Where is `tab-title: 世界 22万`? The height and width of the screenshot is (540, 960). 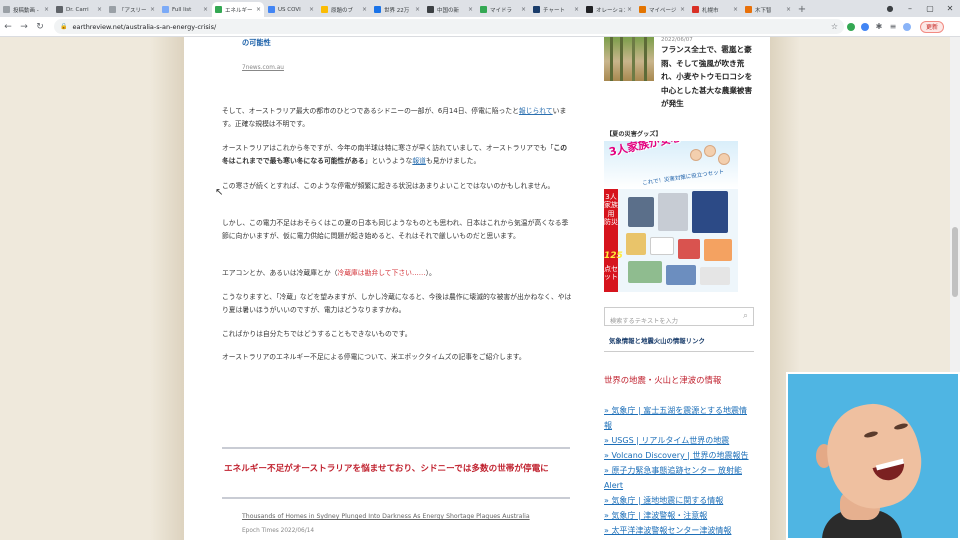
tab-title: 世界 22万 is located at coordinates (397, 10).